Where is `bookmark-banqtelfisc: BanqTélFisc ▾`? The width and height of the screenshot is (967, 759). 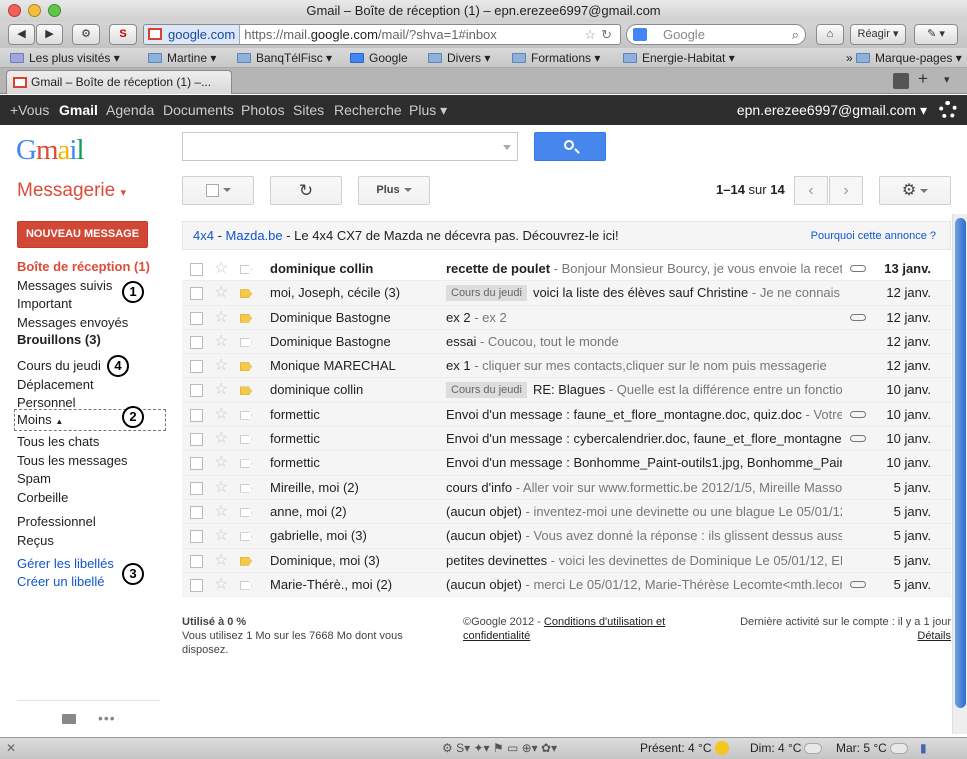 bookmark-banqtelfisc: BanqTélFisc ▾ is located at coordinates (284, 58).